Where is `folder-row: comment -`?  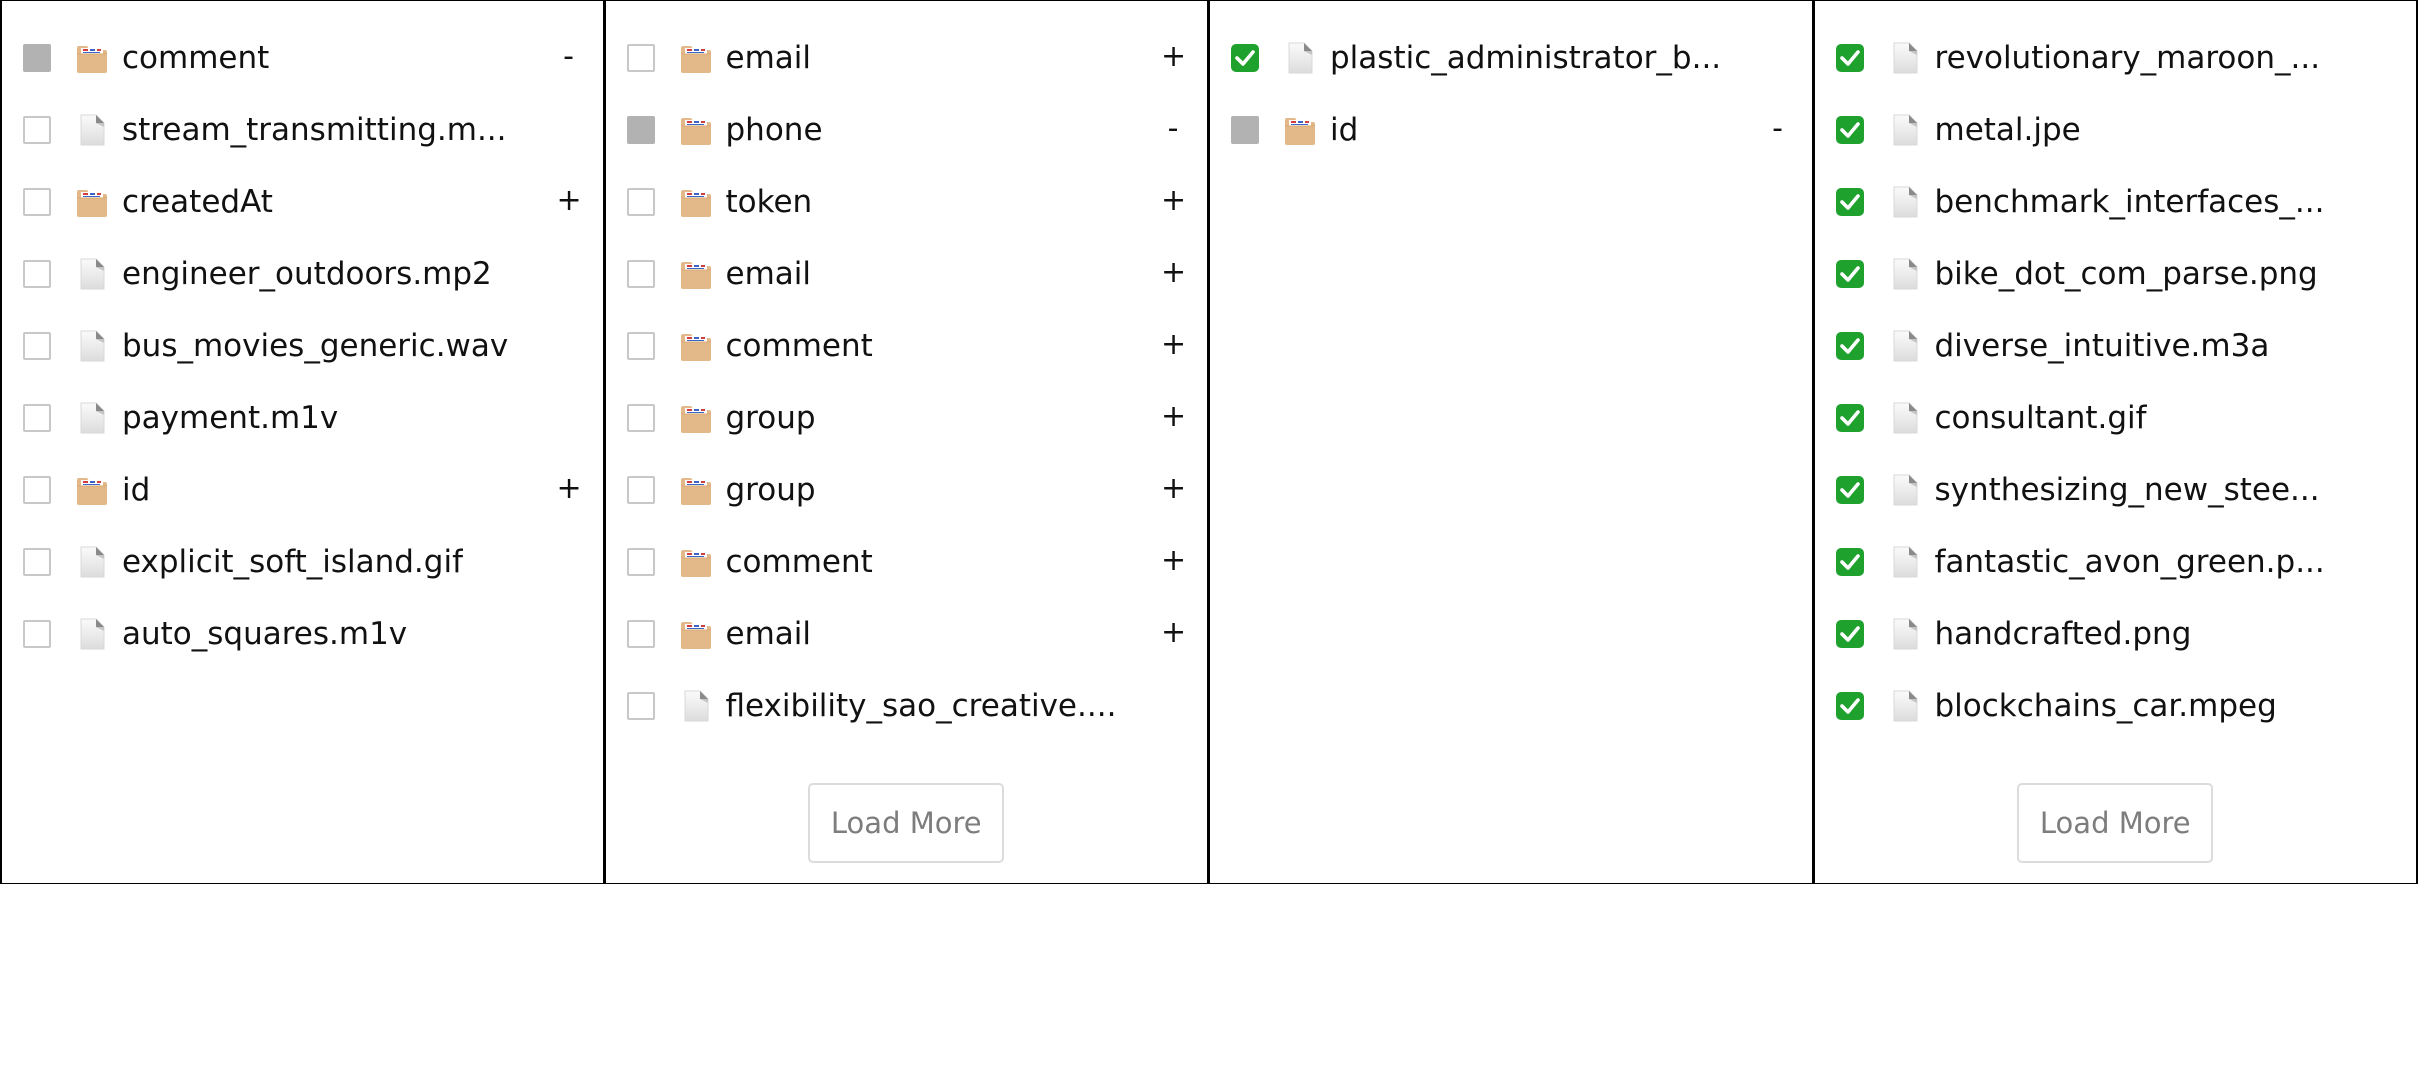 folder-row: comment - is located at coordinates (302, 58).